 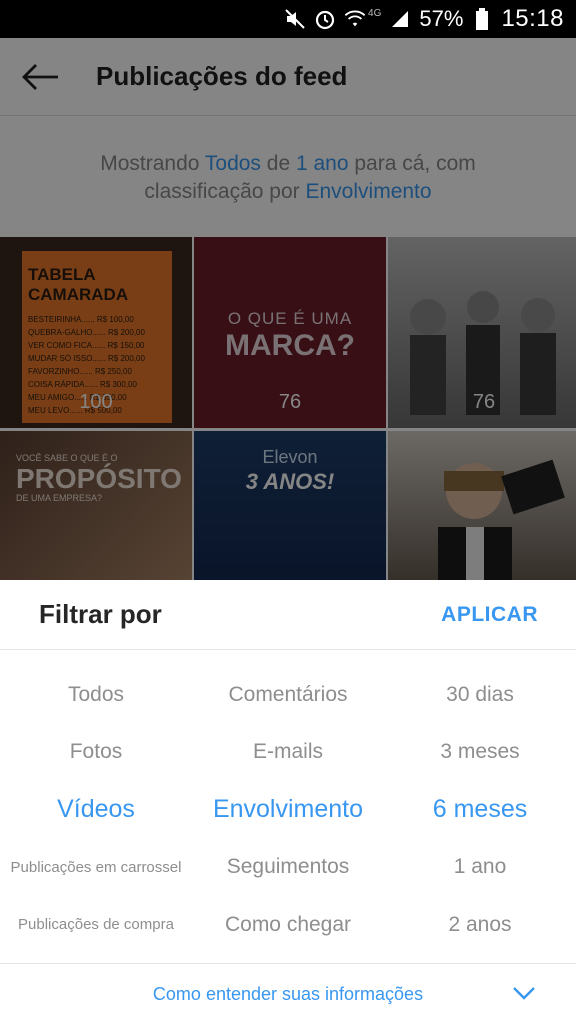 What do you see at coordinates (489, 615) in the screenshot?
I see `apply-button: APLICAR` at bounding box center [489, 615].